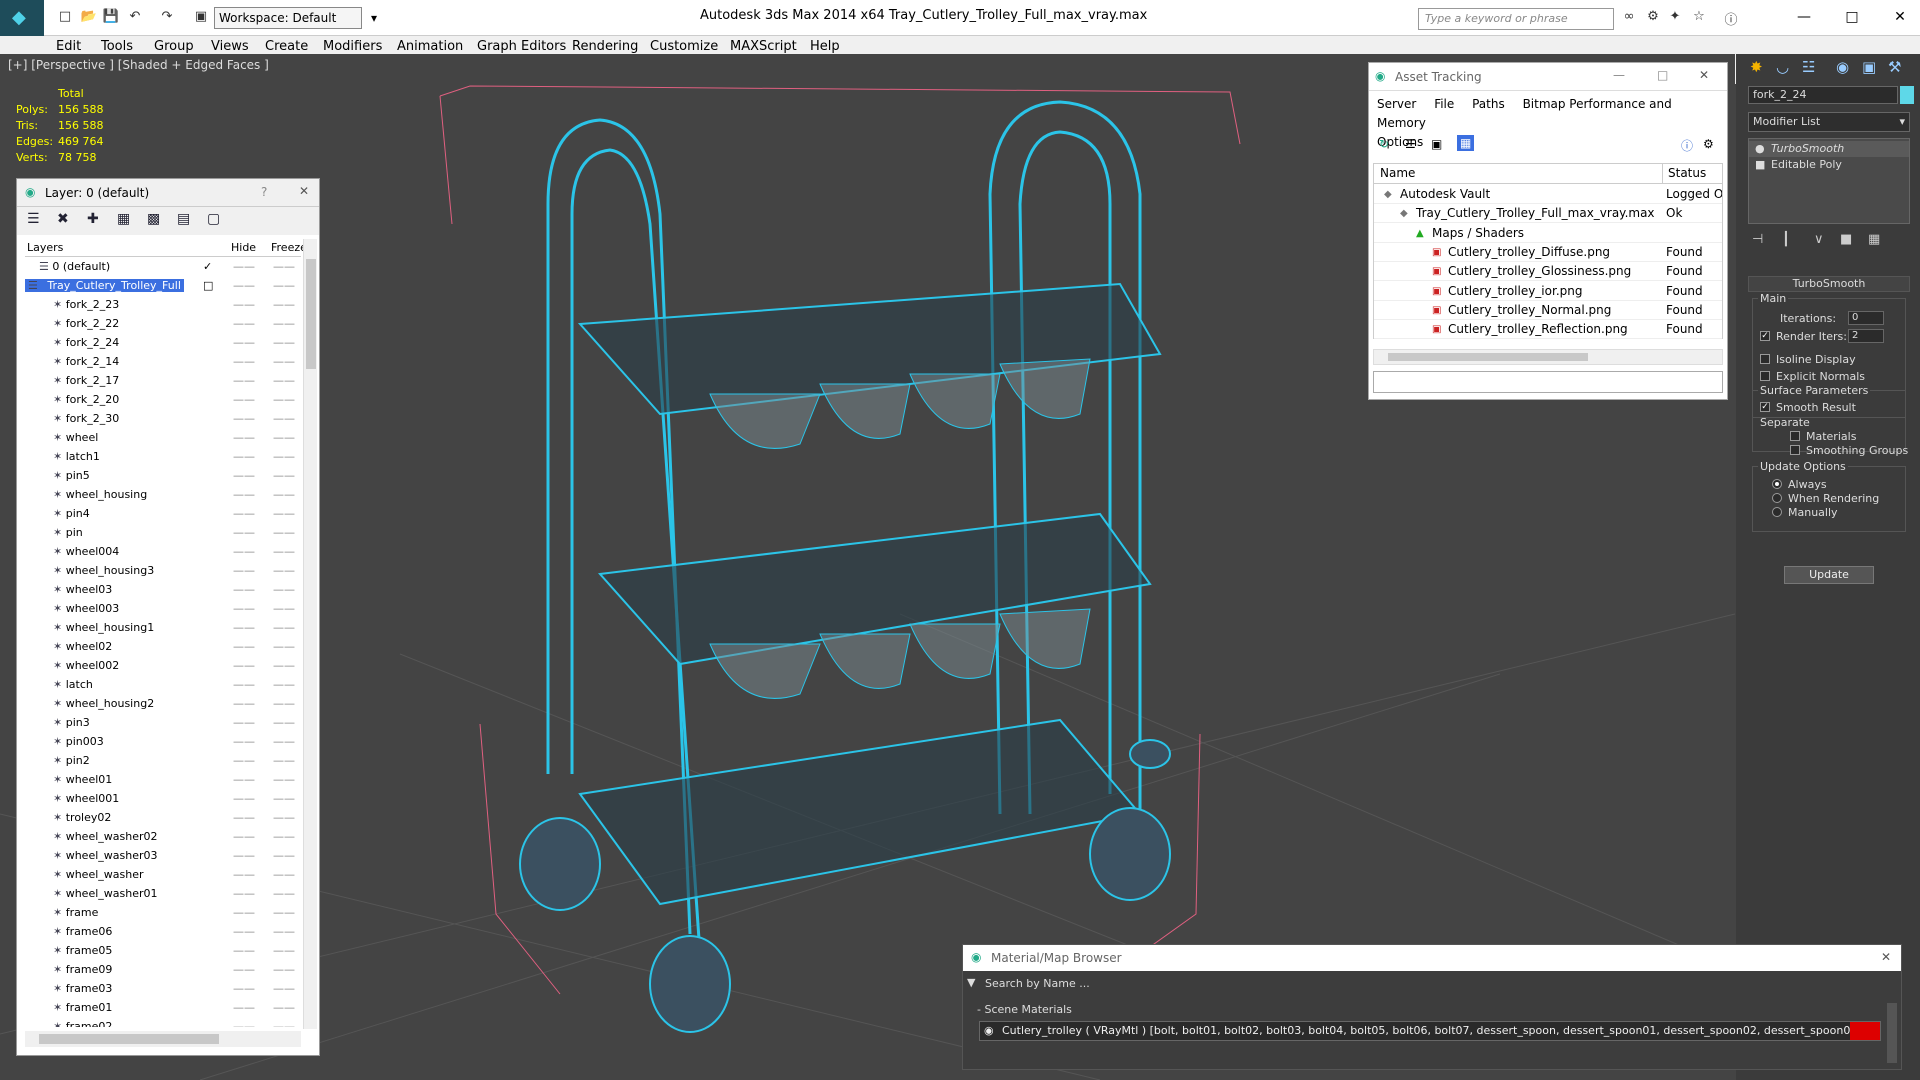 This screenshot has height=1080, width=1920. Describe the element at coordinates (163, 570) in the screenshot. I see `layer-row: ✶ wheel_housing3 —— ——` at that location.